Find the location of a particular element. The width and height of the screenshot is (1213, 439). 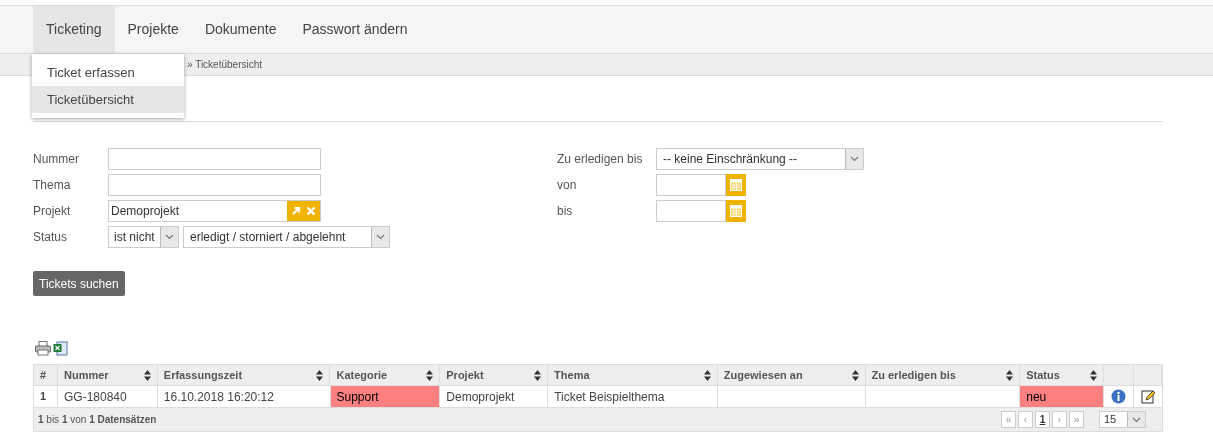

field-label: Zu erledigen bis is located at coordinates (600, 159).